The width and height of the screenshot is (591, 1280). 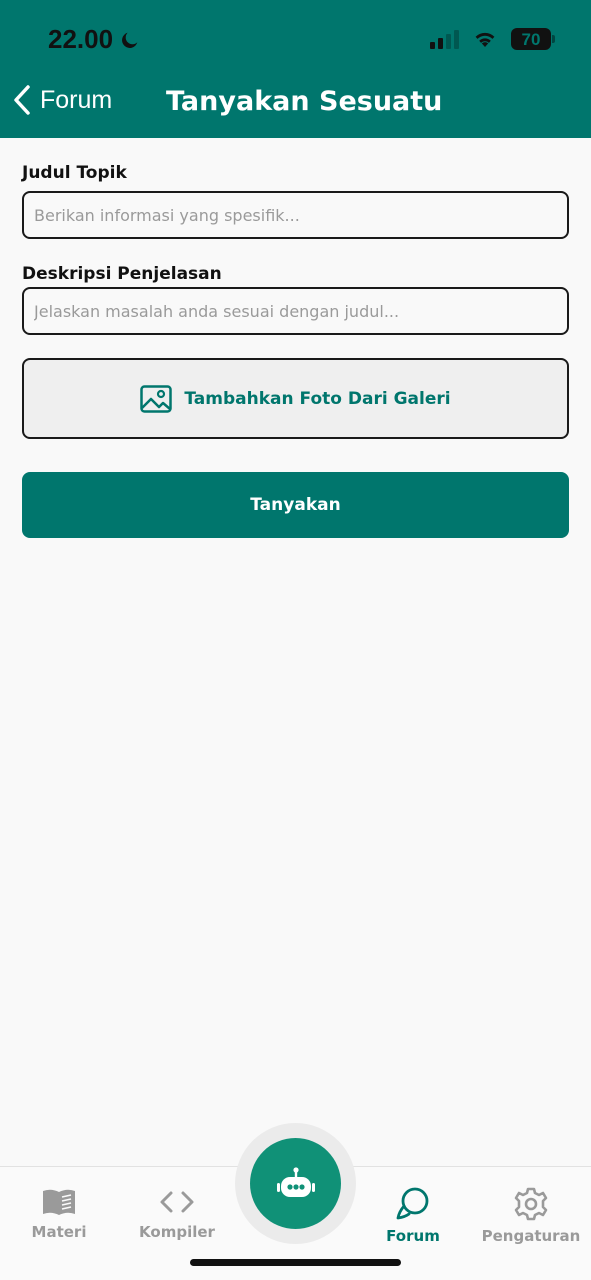 What do you see at coordinates (177, 1214) in the screenshot?
I see `nav-item-kompiler: Kompiler` at bounding box center [177, 1214].